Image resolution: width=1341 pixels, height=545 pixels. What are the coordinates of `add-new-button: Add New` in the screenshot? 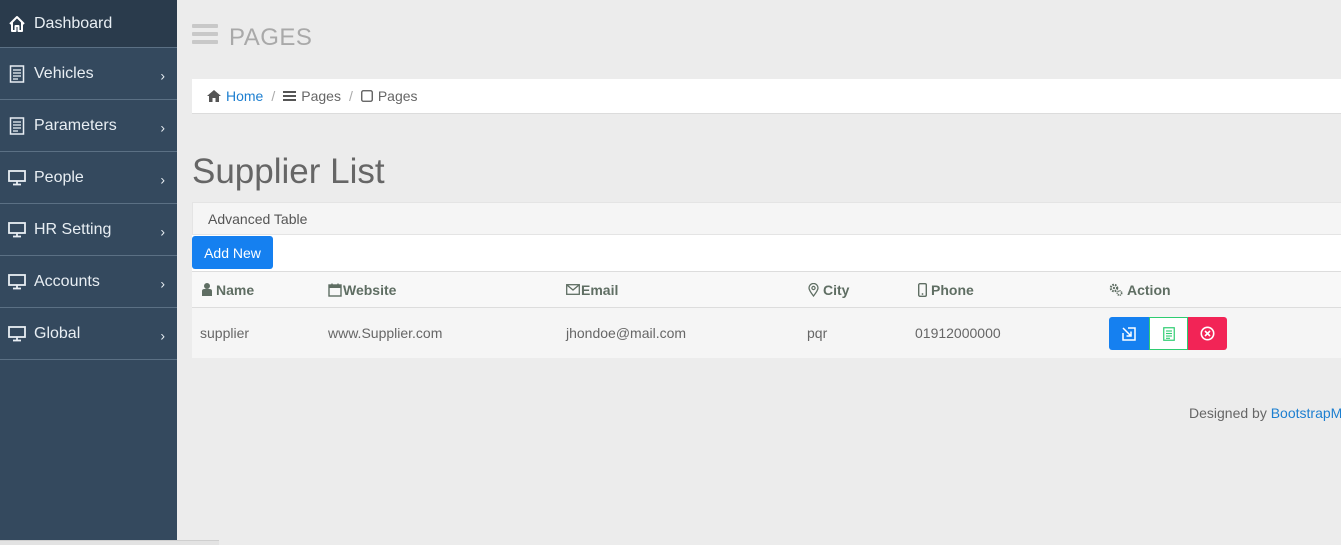 It's located at (232, 252).